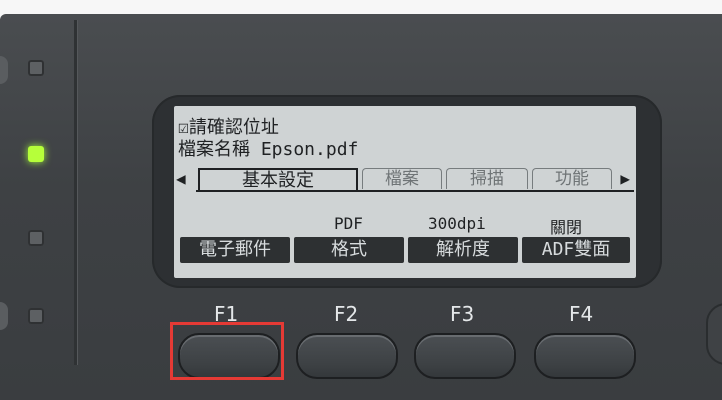 The height and width of the screenshot is (400, 722). Describe the element at coordinates (581, 314) in the screenshot. I see `f4-label: F4` at that location.